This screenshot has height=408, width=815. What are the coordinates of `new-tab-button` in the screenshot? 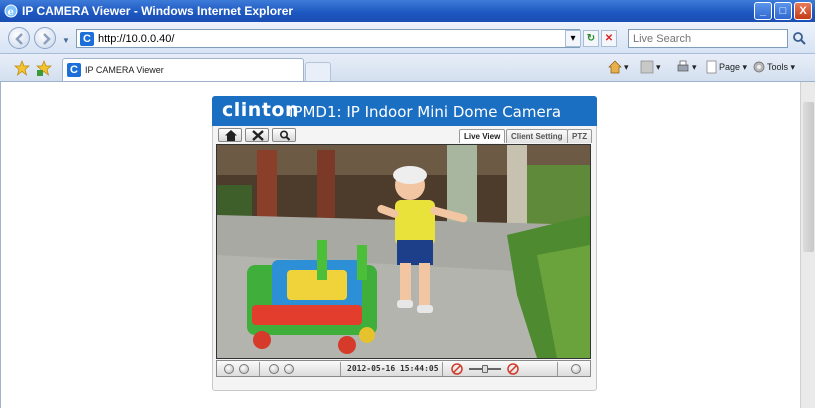 It's located at (318, 71).